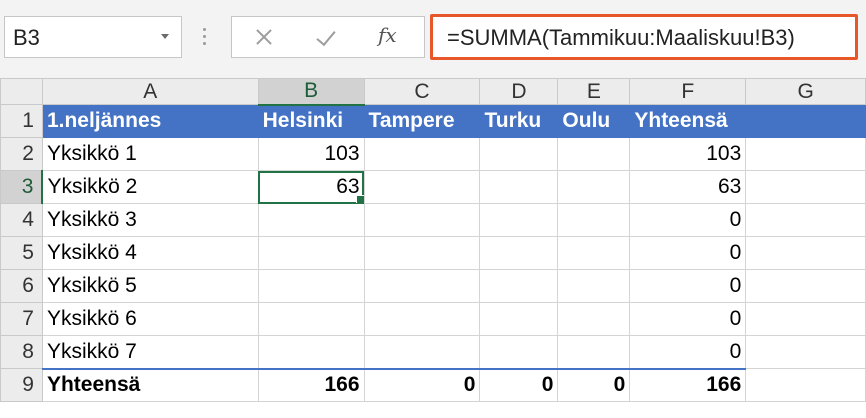 Image resolution: width=866 pixels, height=418 pixels. Describe the element at coordinates (311, 384) in the screenshot. I see `cell-b9: 166` at that location.